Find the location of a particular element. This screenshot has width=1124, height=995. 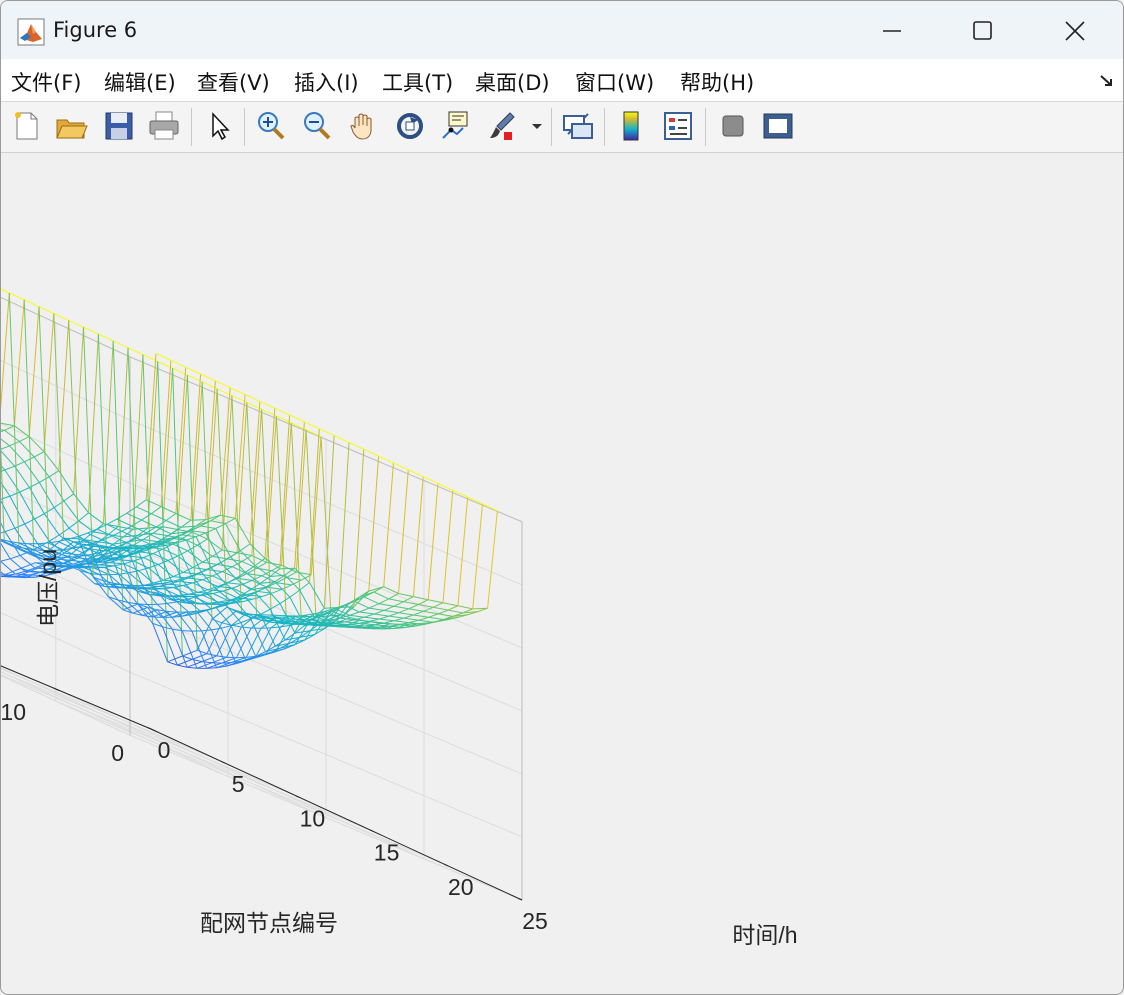

legend-icon is located at coordinates (678, 126).